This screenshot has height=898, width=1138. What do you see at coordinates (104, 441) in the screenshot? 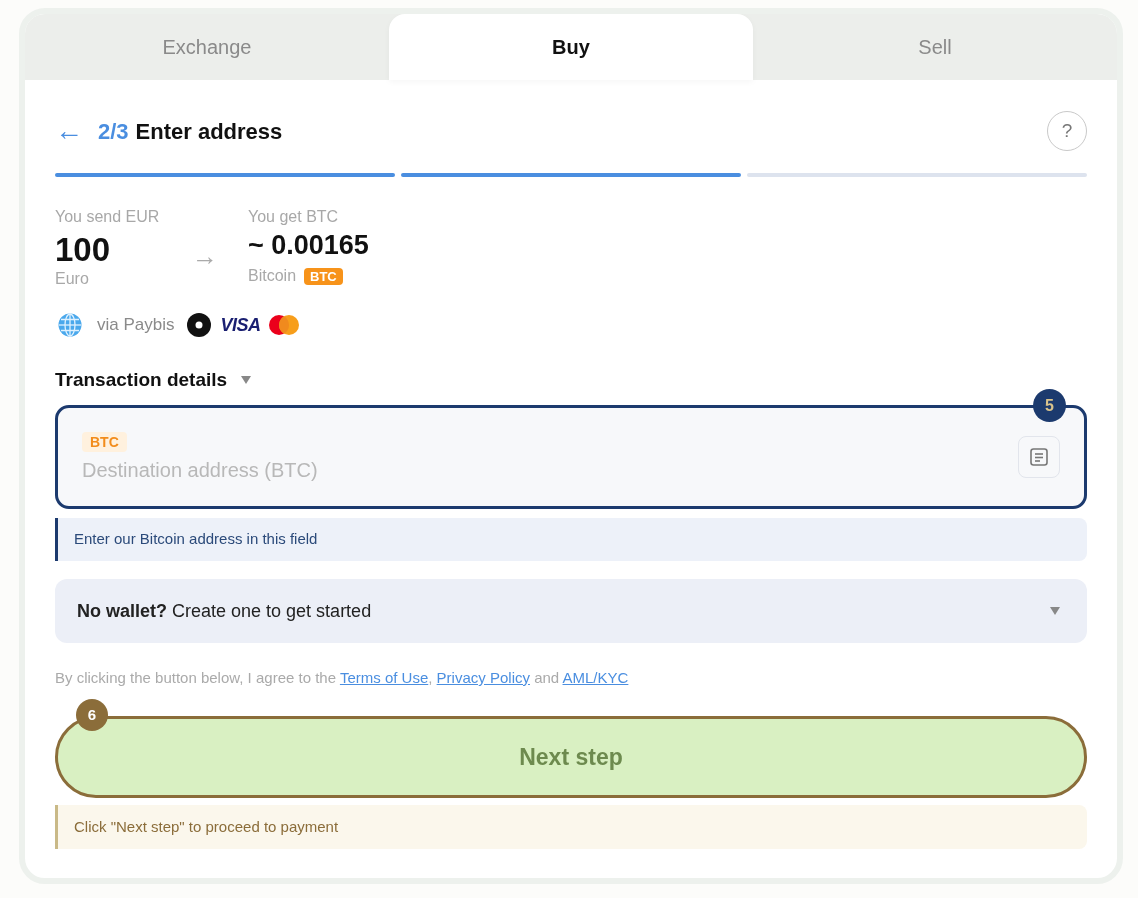
I see `currency-tag: BTC` at bounding box center [104, 441].